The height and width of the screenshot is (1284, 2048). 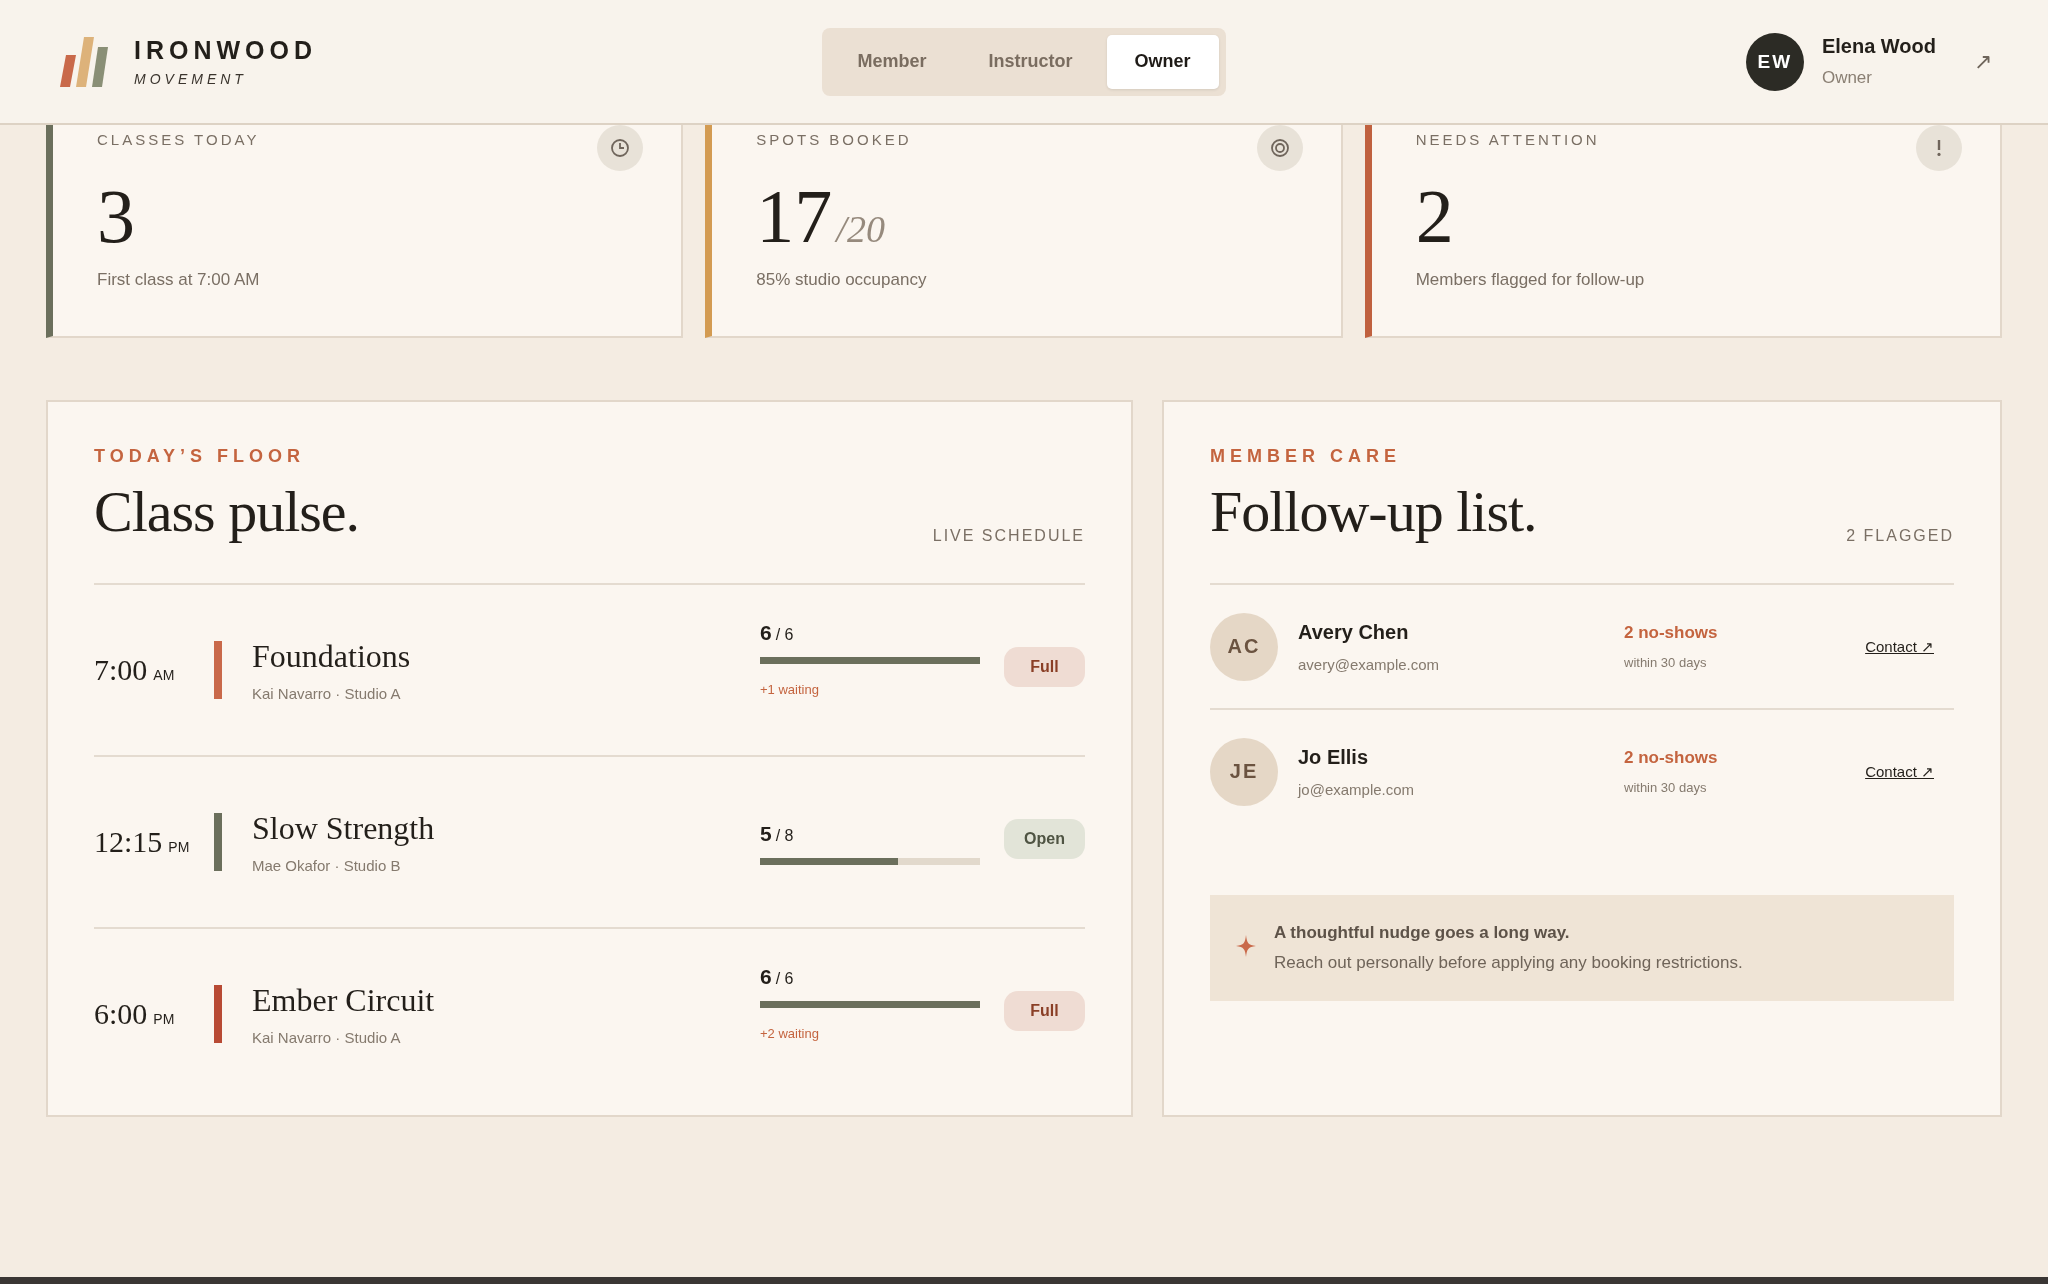 What do you see at coordinates (1878, 46) in the screenshot?
I see `user-name: Elena Wood` at bounding box center [1878, 46].